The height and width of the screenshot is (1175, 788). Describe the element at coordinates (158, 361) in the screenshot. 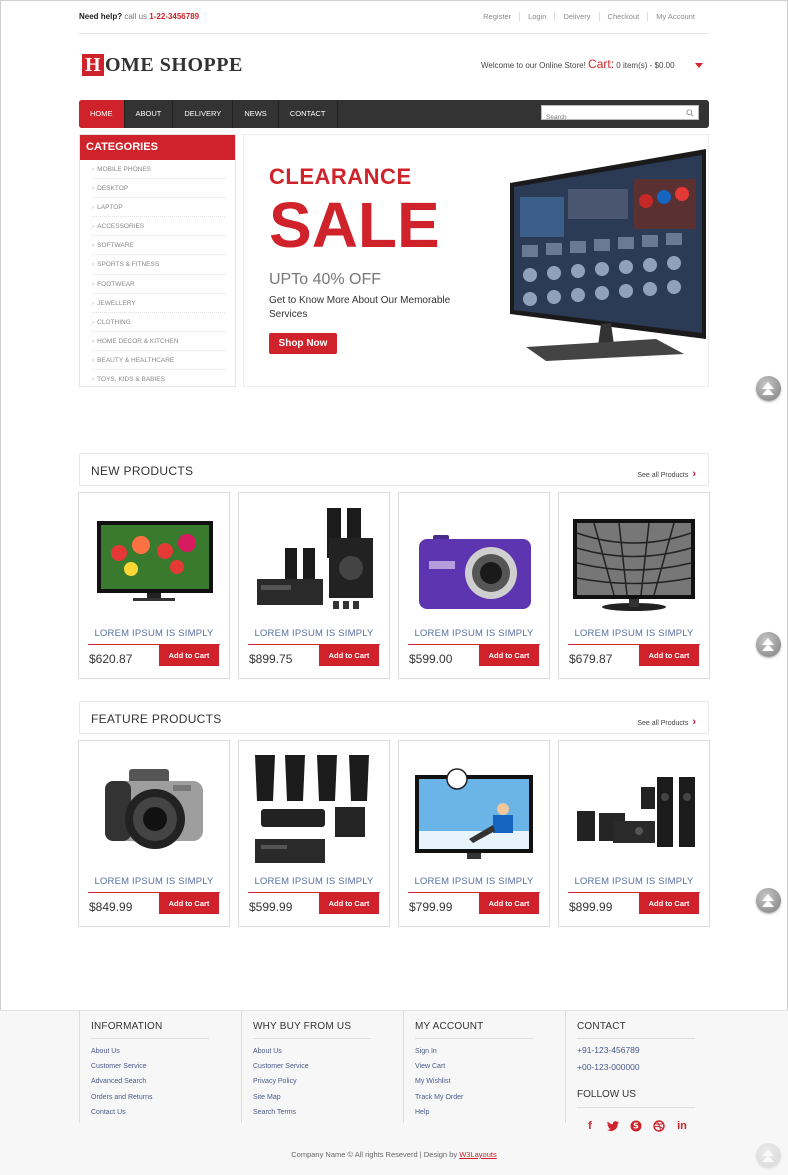

I see `category-beauty: BEAUTY & HEALTHCARE` at that location.